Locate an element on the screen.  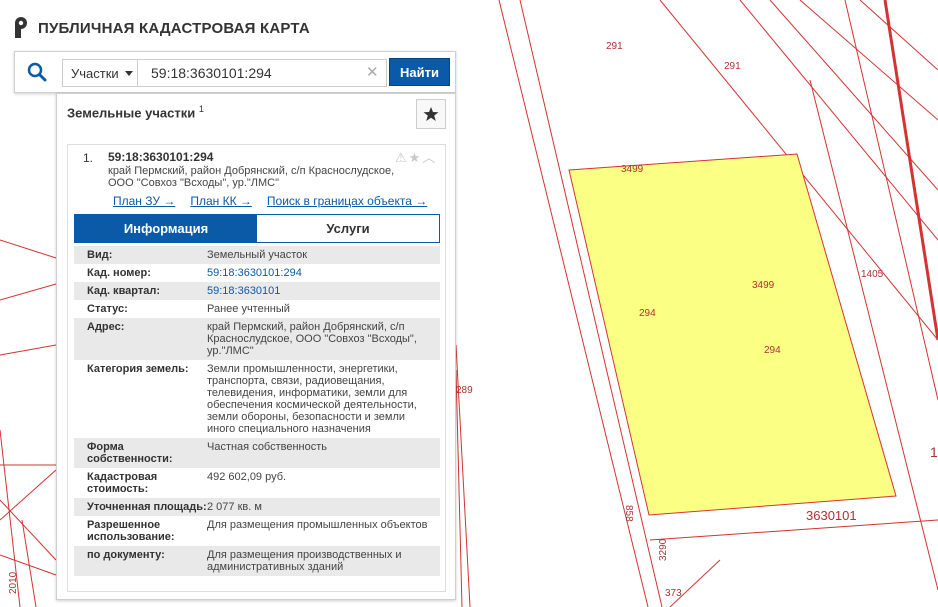
star-icon is located at coordinates (431, 114).